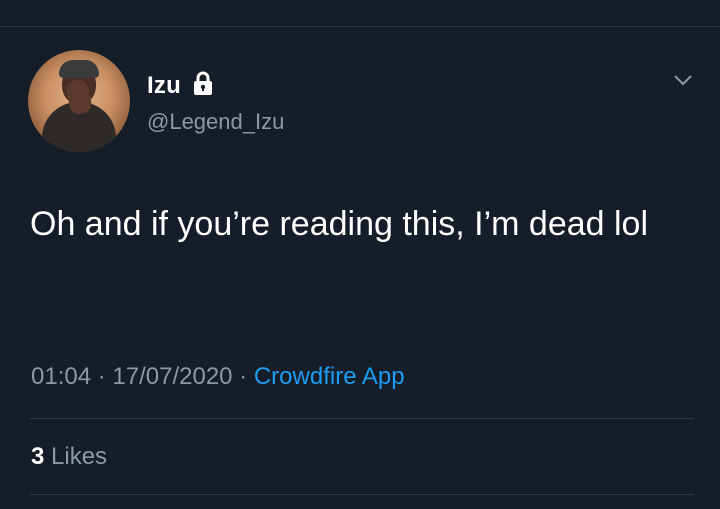 The width and height of the screenshot is (720, 509). Describe the element at coordinates (215, 122) in the screenshot. I see `user-handle: @Legend_Izu` at that location.